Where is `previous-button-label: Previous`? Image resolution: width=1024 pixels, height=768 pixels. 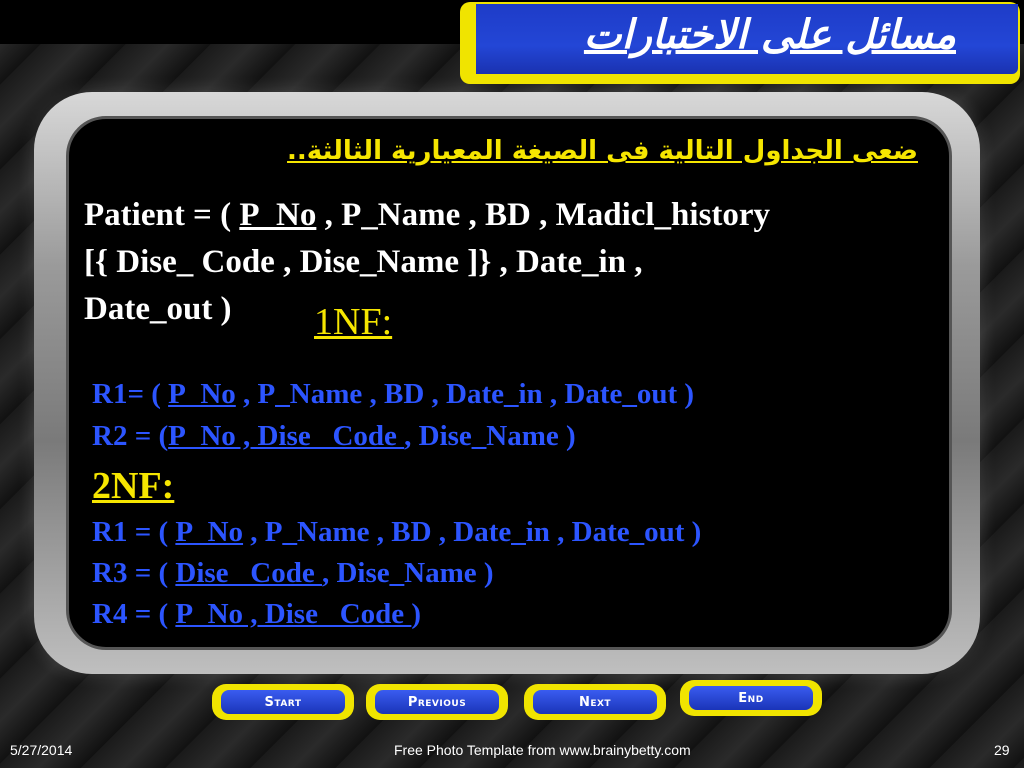
previous-button-label: Previous is located at coordinates (437, 702).